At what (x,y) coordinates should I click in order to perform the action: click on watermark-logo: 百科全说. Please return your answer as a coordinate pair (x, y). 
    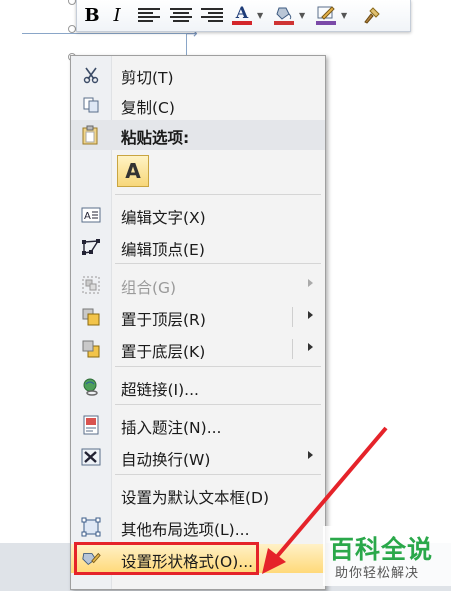
    Looking at the image, I should click on (381, 549).